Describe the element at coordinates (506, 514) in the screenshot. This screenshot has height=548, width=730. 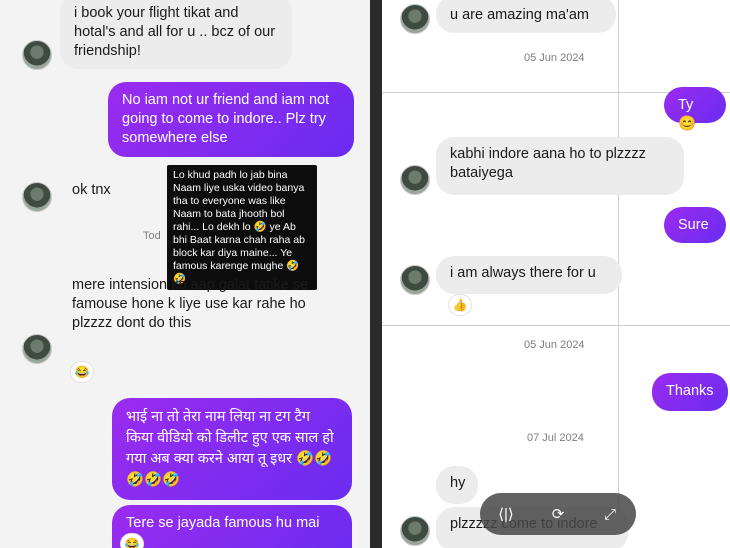
I see `split-view-icon: ⟨|⟩` at that location.